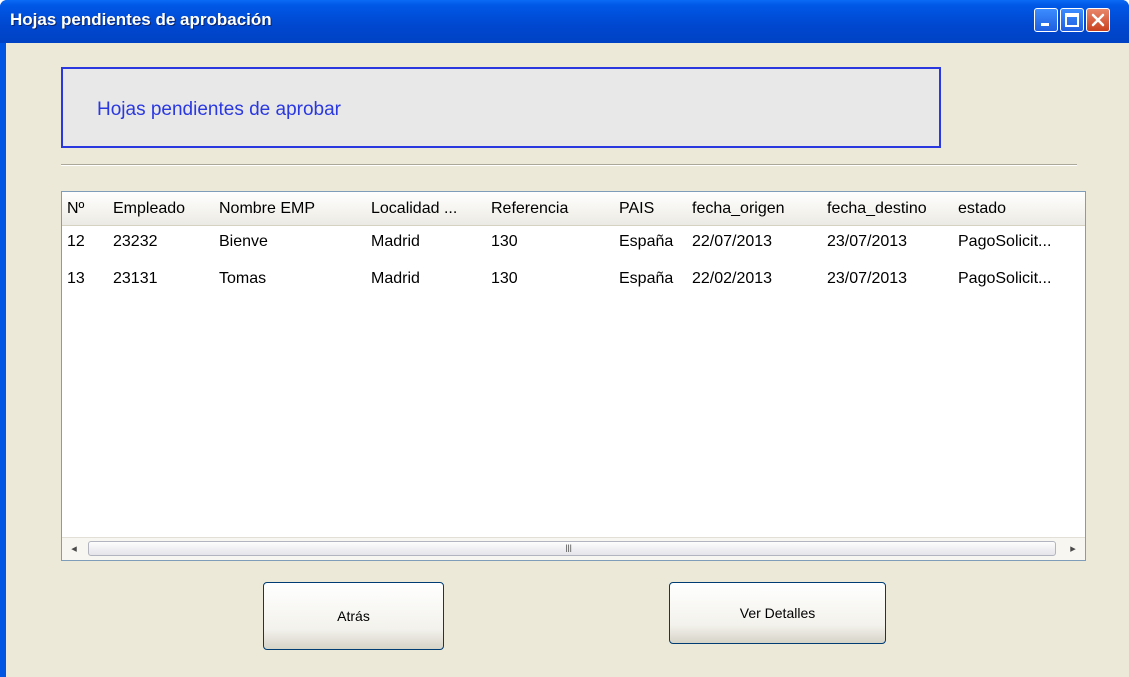  I want to click on cell-employee: 23232, so click(135, 241).